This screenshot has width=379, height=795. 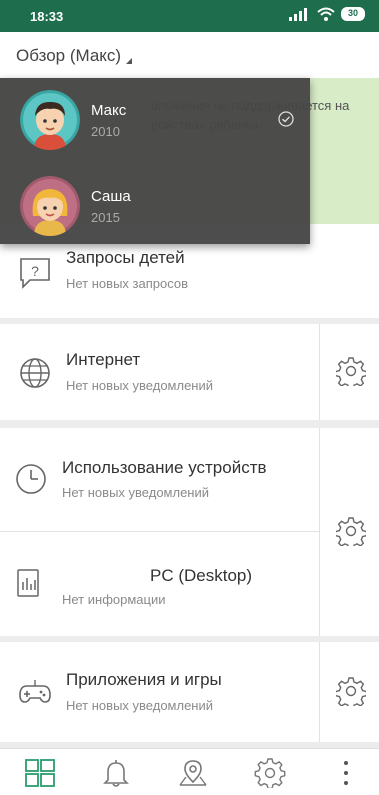 I want to click on settings-icon, so click(x=270, y=773).